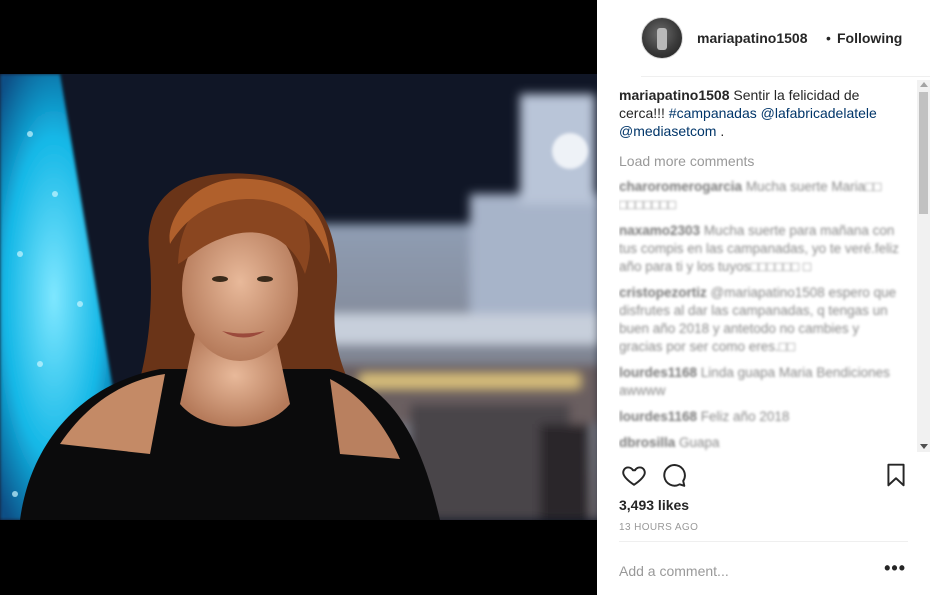  Describe the element at coordinates (667, 131) in the screenshot. I see `caption-mention-2: @mediasetcom` at that location.